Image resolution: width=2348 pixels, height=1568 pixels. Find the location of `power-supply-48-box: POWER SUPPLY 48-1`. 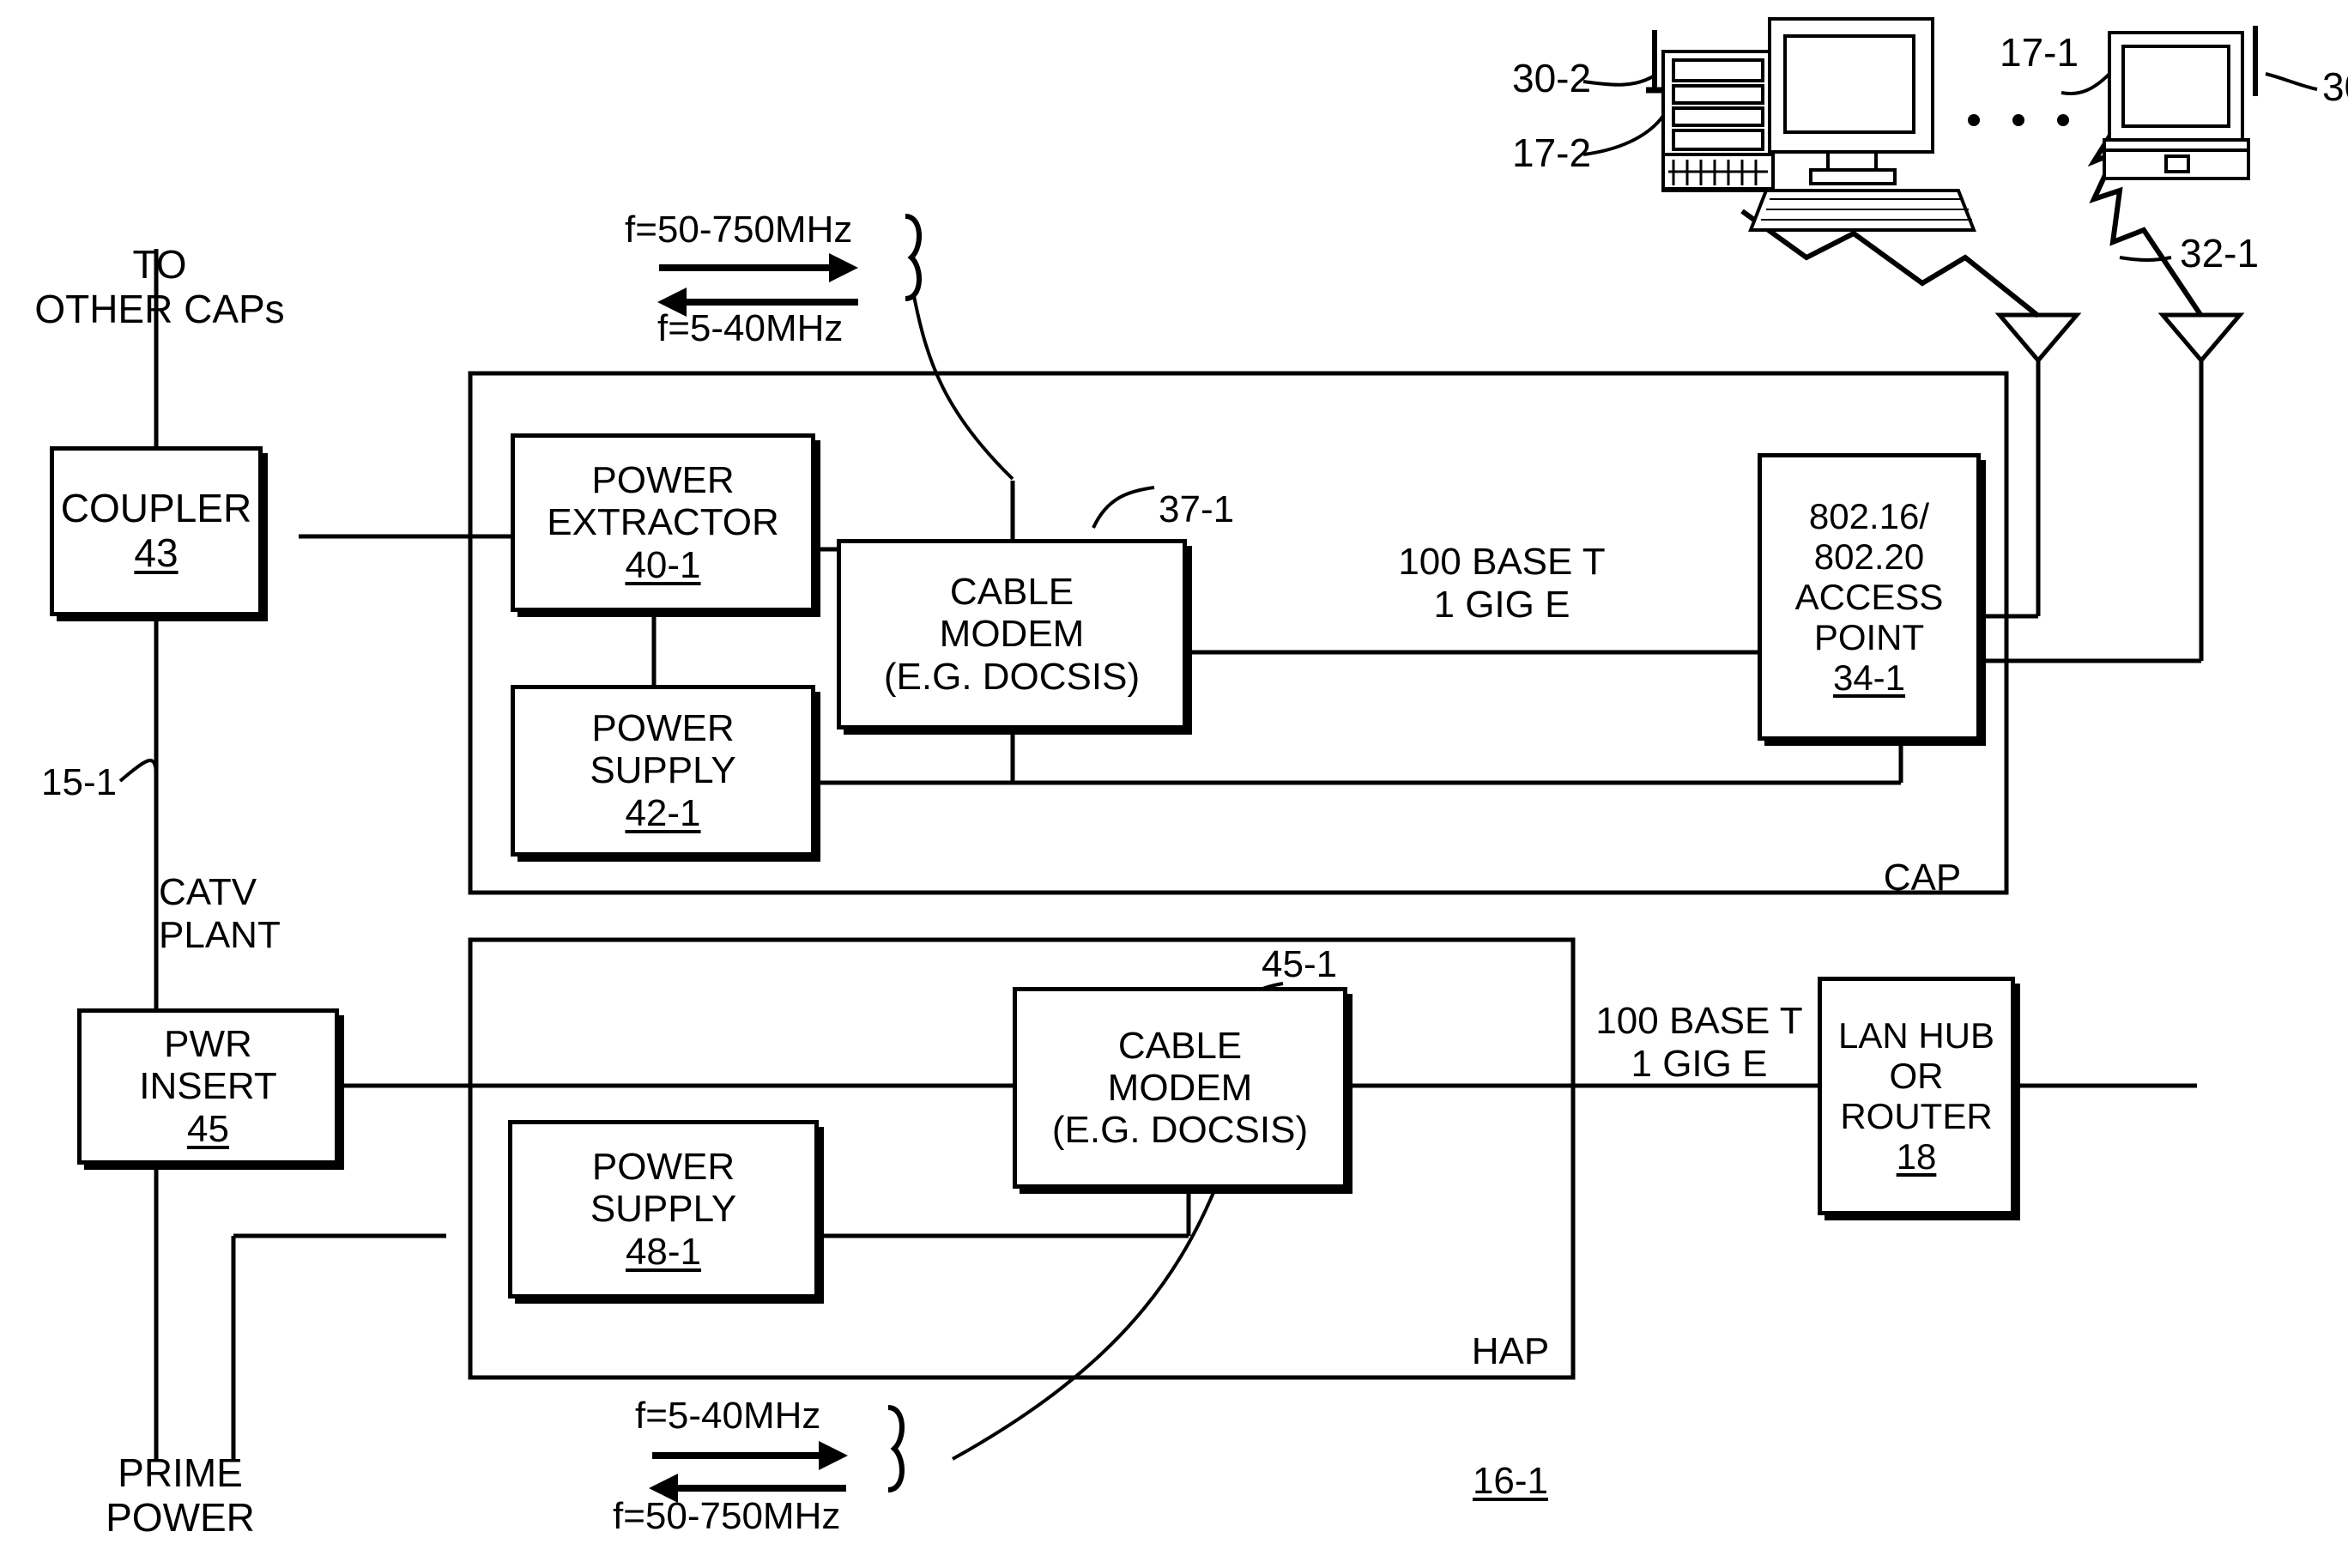

power-supply-48-box: POWER SUPPLY 48-1 is located at coordinates (663, 1209).